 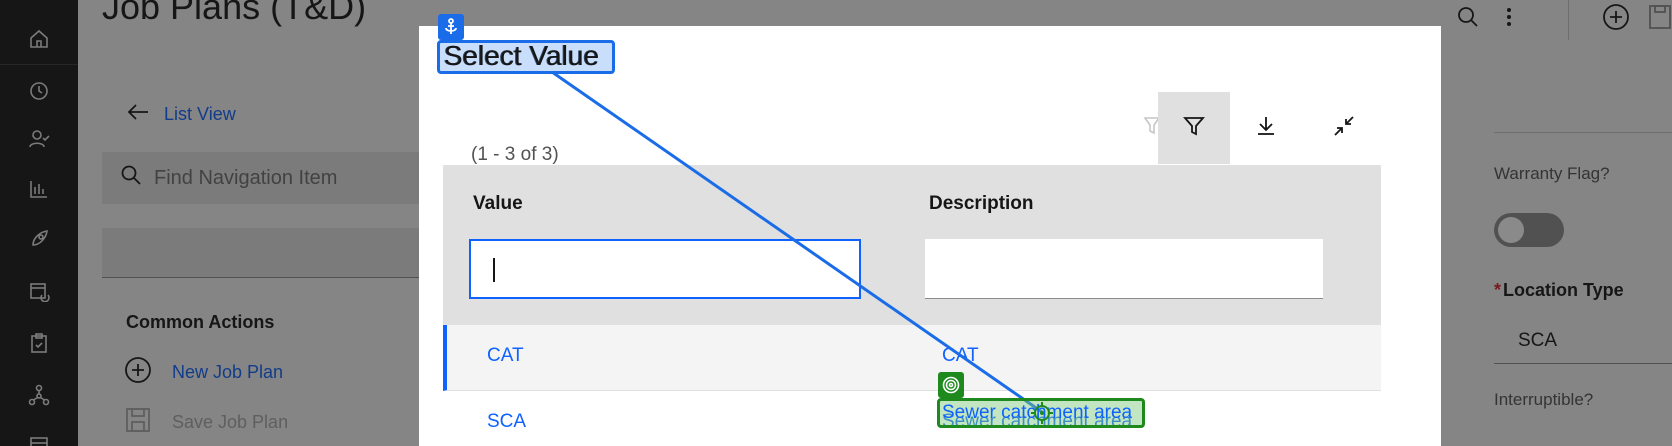 What do you see at coordinates (522, 55) in the screenshot?
I see `annotation-source-label: Select Value` at bounding box center [522, 55].